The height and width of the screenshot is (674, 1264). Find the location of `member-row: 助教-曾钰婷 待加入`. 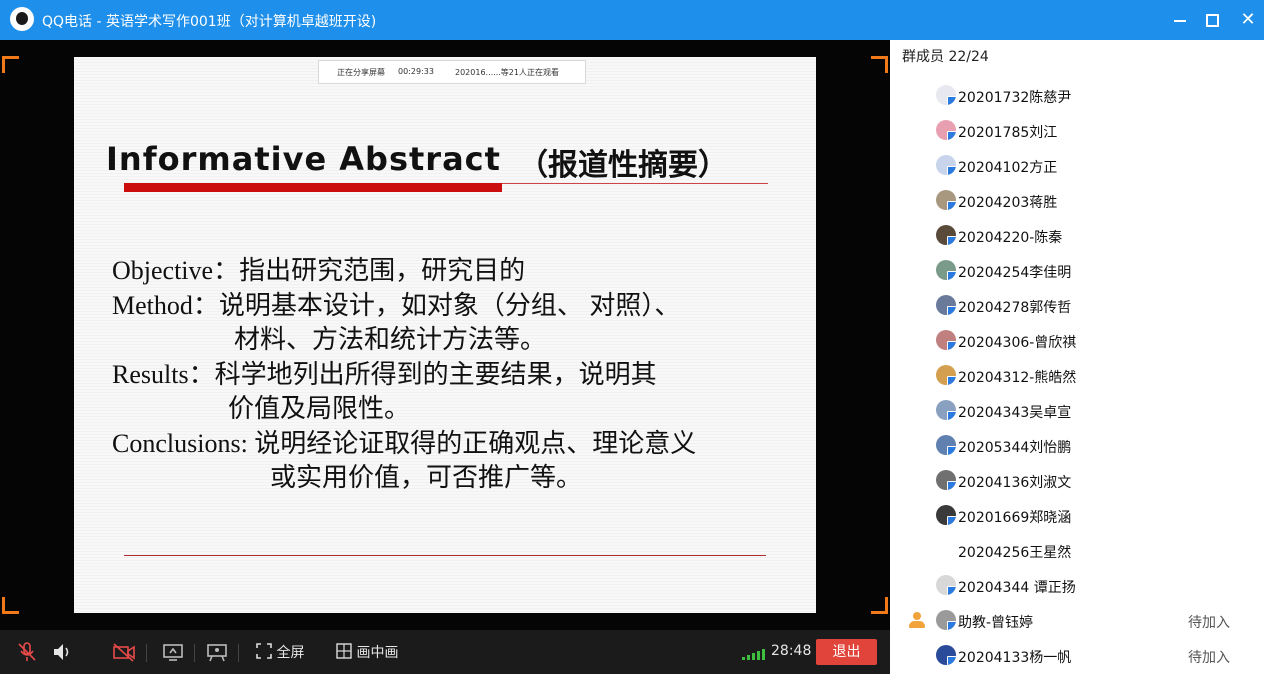

member-row: 助教-曾钰婷 待加入 is located at coordinates (1077, 621).